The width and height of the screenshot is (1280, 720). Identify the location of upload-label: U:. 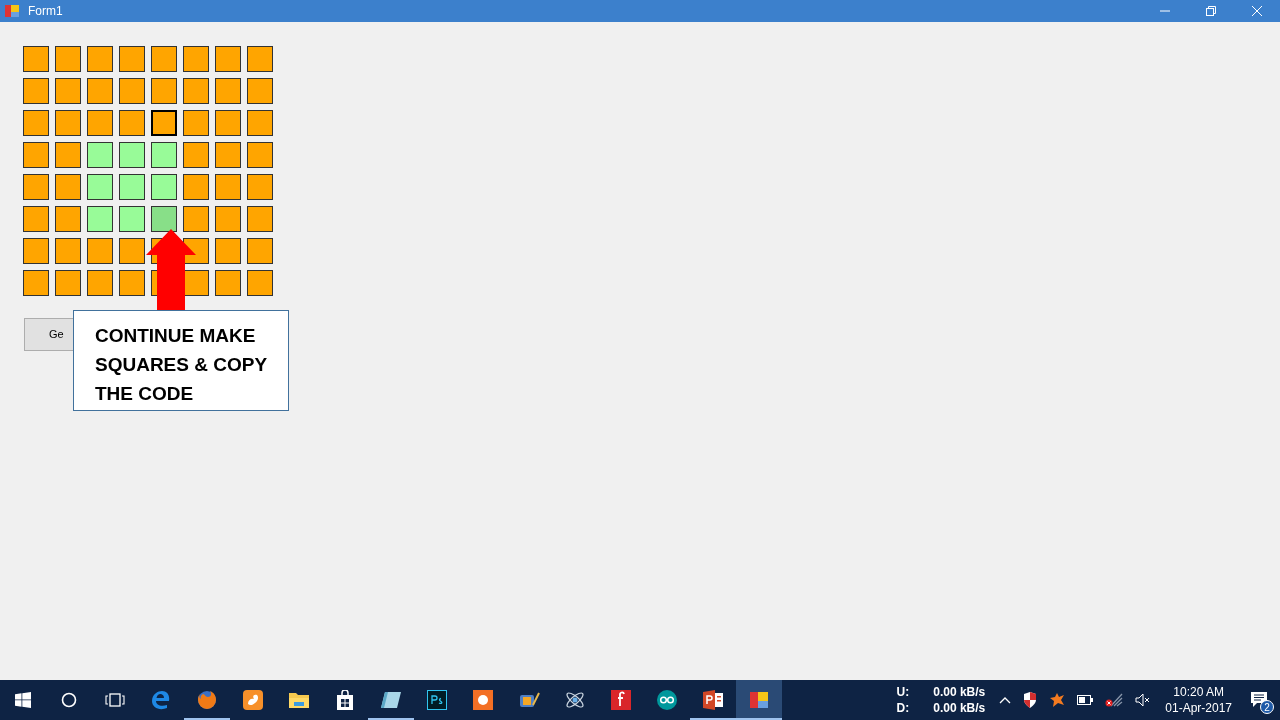
(903, 692).